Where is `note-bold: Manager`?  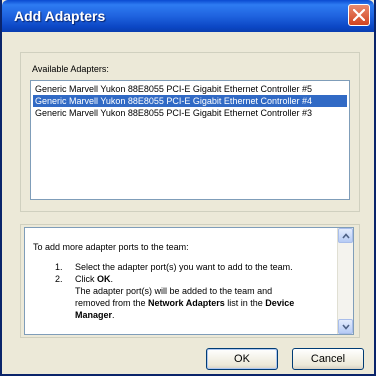
note-bold: Manager is located at coordinates (94, 315).